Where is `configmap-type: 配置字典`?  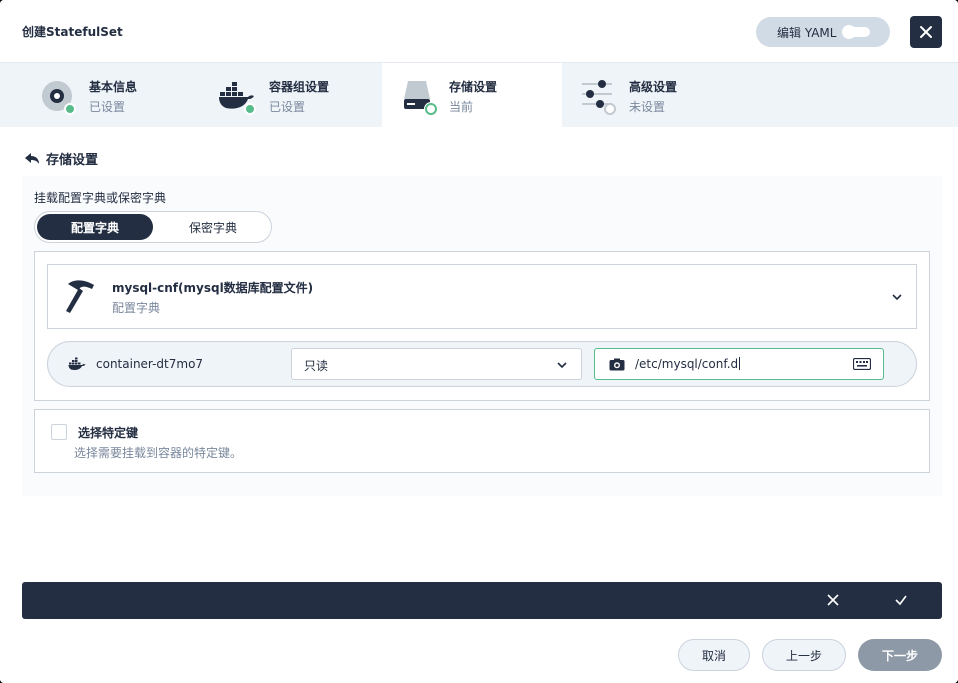
configmap-type: 配置字典 is located at coordinates (136, 308).